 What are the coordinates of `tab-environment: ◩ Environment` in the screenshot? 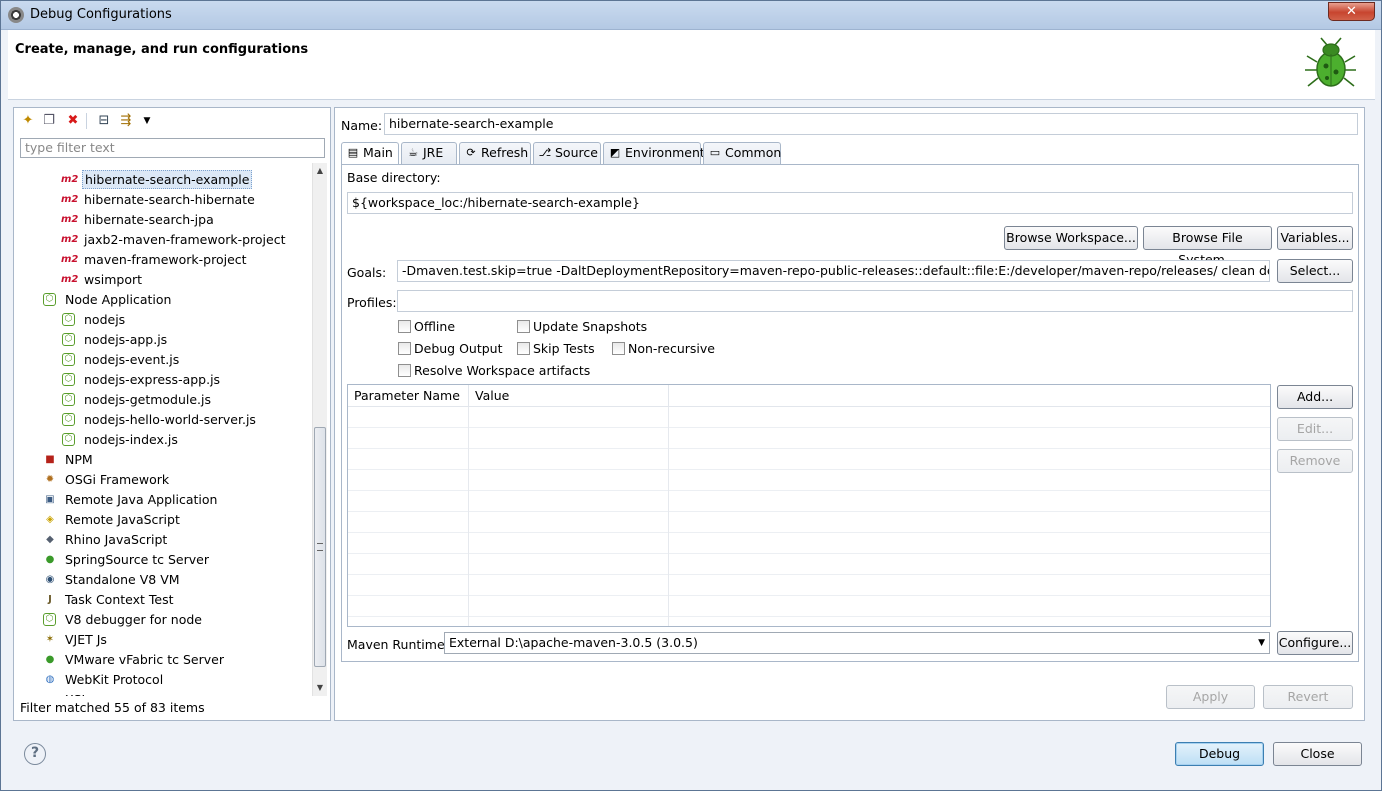 It's located at (654, 153).